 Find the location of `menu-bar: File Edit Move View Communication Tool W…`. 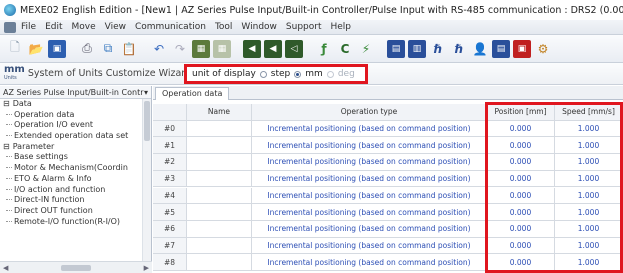

menu-bar: File Edit Move View Communication Tool W… is located at coordinates (311, 27).